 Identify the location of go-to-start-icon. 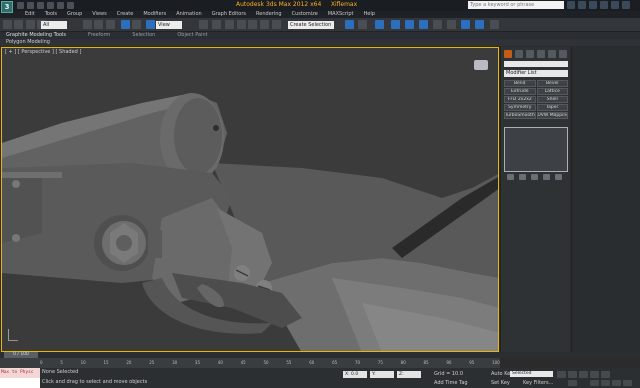
(561, 374).